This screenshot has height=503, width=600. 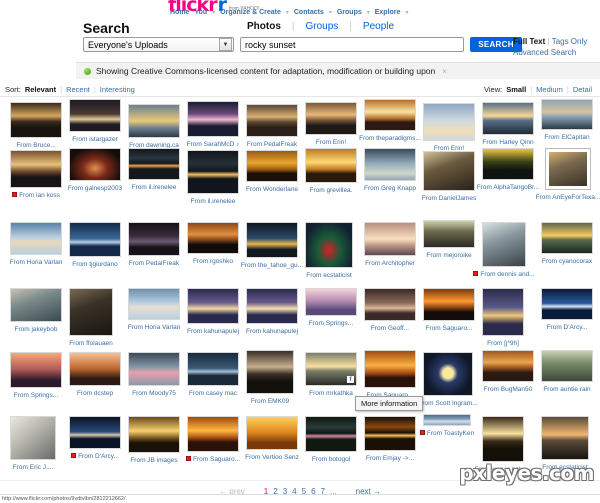 I want to click on photo-result-item: From istargazer, so click(x=95, y=121).